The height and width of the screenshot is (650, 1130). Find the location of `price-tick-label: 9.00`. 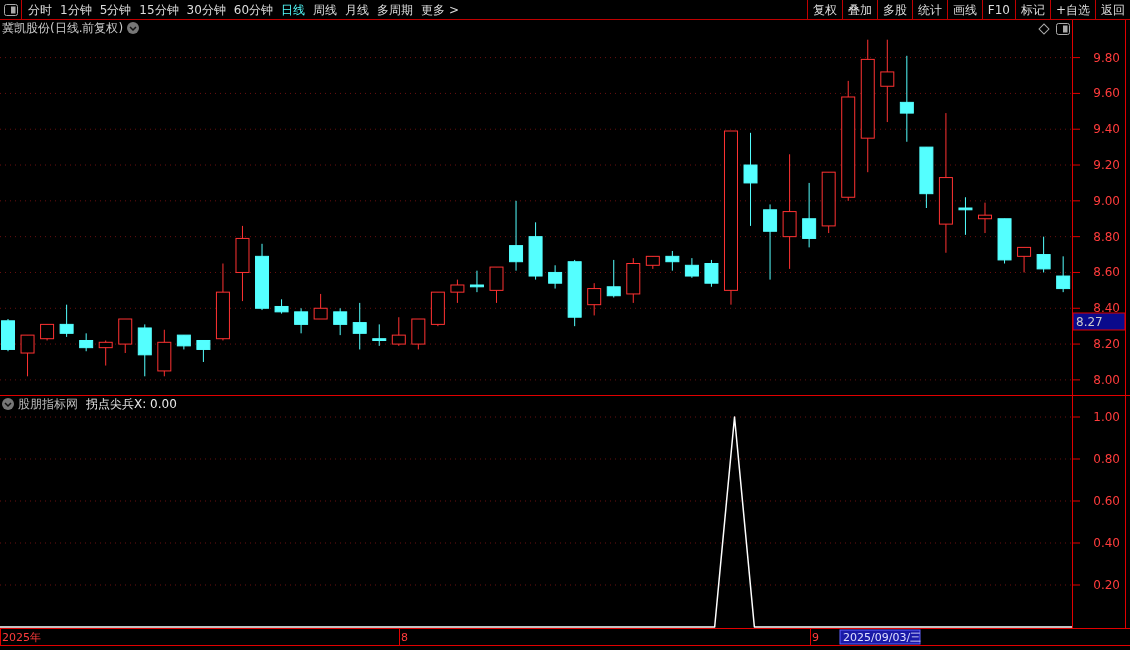

price-tick-label: 9.00 is located at coordinates (1106, 200).